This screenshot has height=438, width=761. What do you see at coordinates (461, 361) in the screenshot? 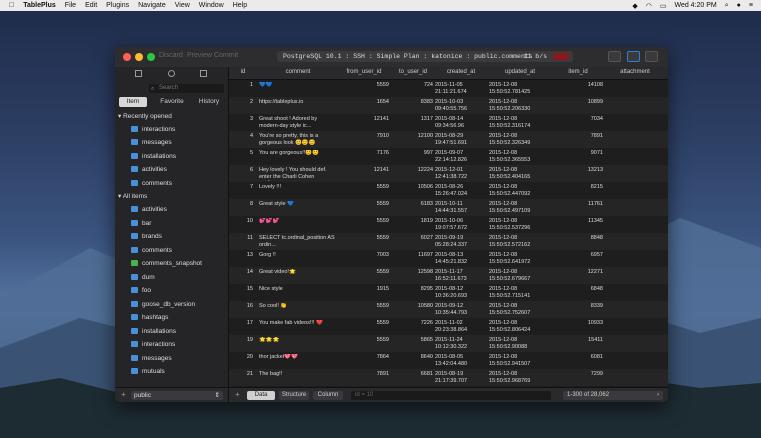
I see `cell-created-at: 2015-08-05 13:42:04.480` at bounding box center [461, 361].